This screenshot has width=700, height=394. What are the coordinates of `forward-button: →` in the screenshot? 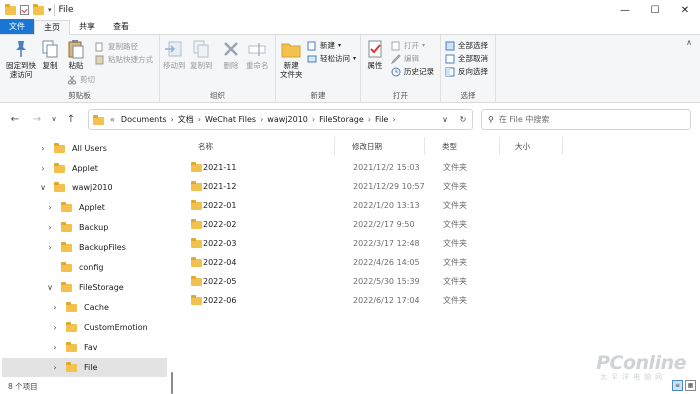 It's located at (37, 119).